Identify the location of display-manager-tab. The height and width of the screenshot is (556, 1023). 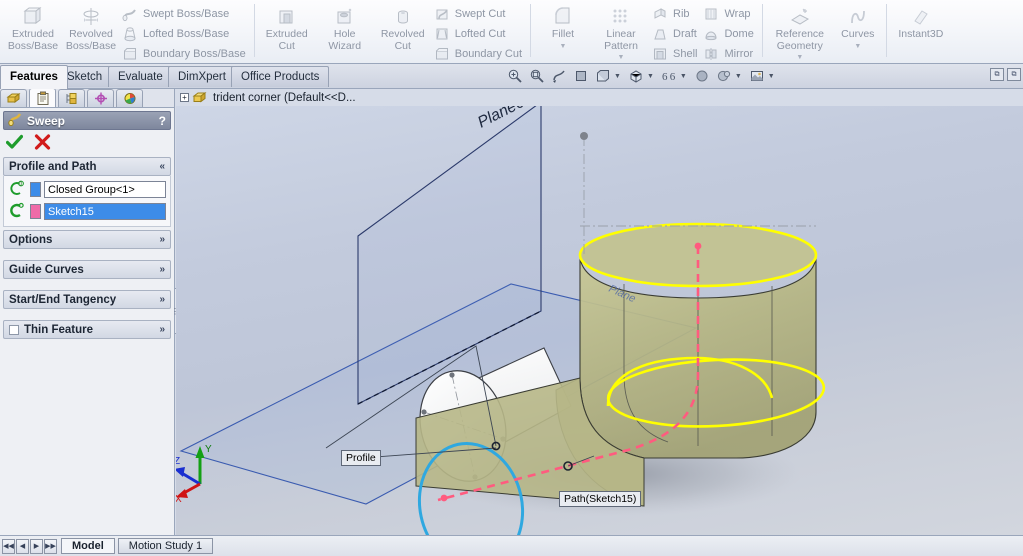
(129, 98).